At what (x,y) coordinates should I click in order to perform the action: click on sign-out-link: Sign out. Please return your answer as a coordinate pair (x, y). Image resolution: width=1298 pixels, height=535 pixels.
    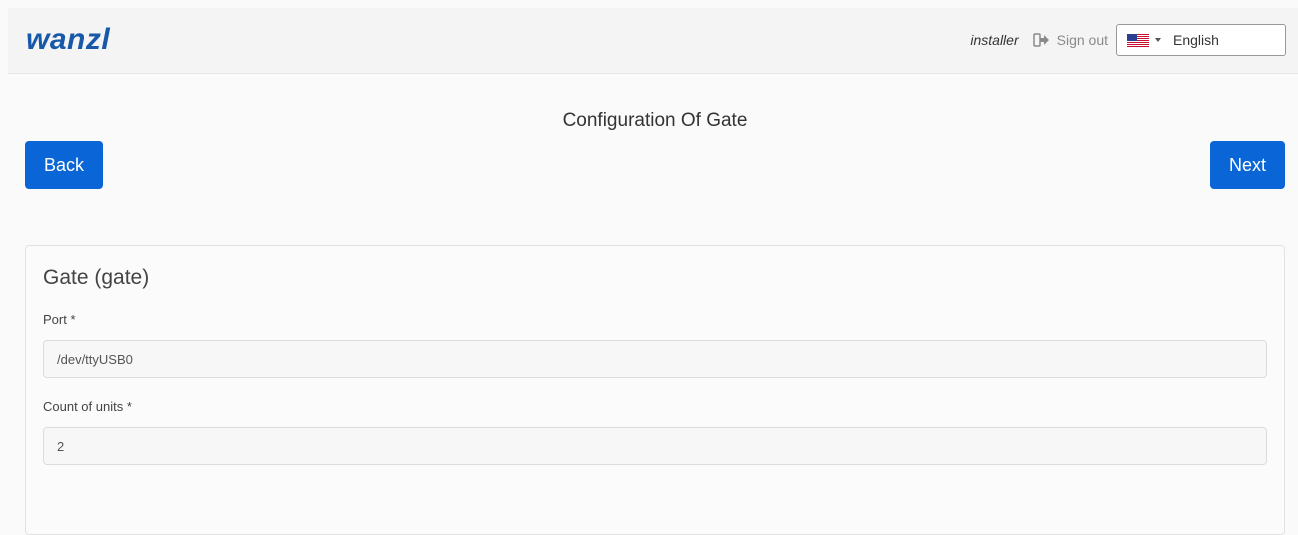
    Looking at the image, I should click on (1070, 40).